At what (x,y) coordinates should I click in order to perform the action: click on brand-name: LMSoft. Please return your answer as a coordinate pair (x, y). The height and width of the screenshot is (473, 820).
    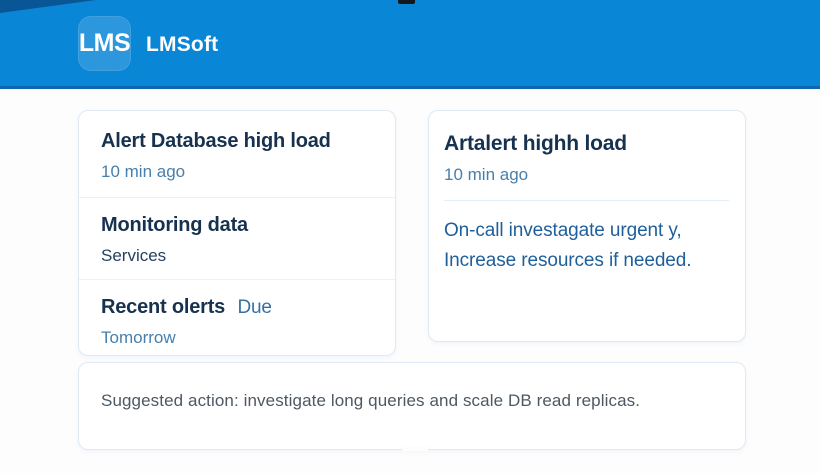
    Looking at the image, I should click on (182, 44).